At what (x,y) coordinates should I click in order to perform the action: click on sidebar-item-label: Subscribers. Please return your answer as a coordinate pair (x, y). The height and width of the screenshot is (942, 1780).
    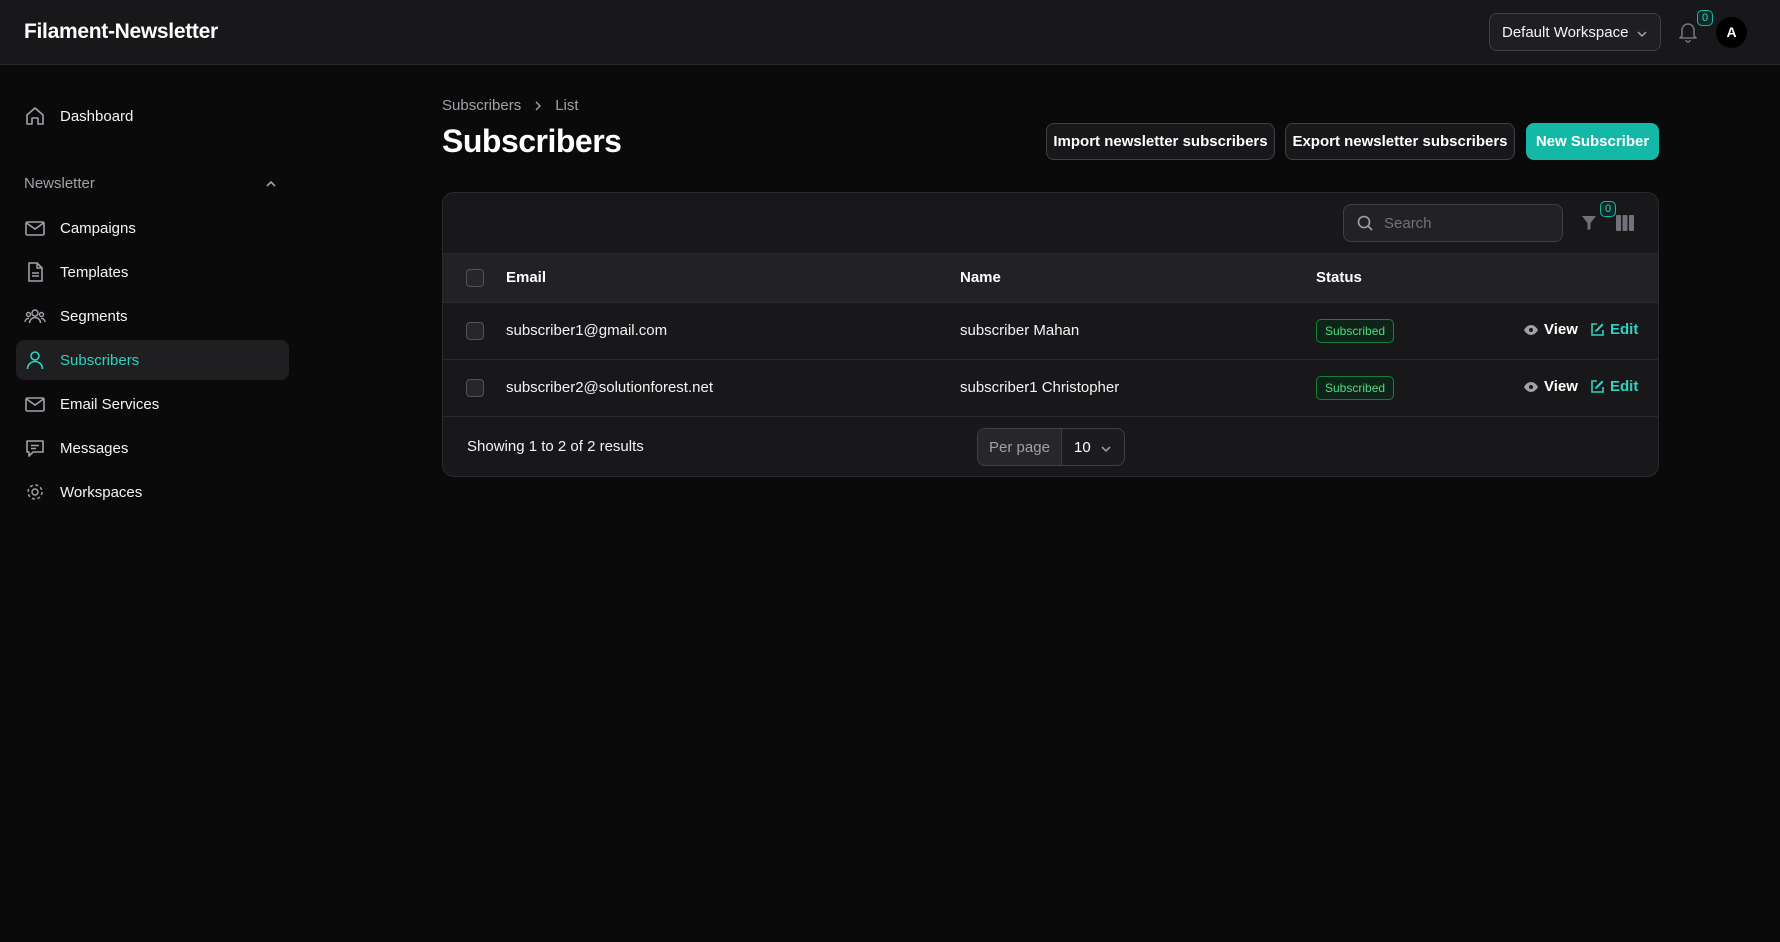
    Looking at the image, I should click on (100, 360).